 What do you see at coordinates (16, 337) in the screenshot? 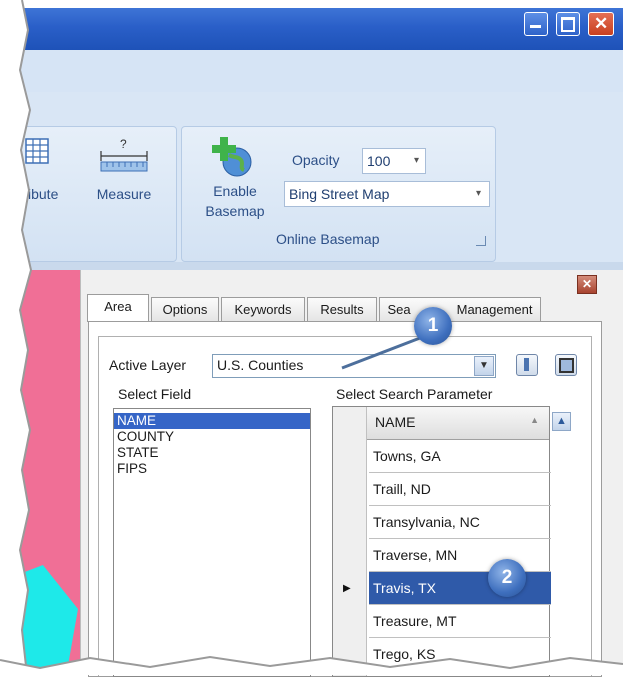
I see `torn-edge-left` at bounding box center [16, 337].